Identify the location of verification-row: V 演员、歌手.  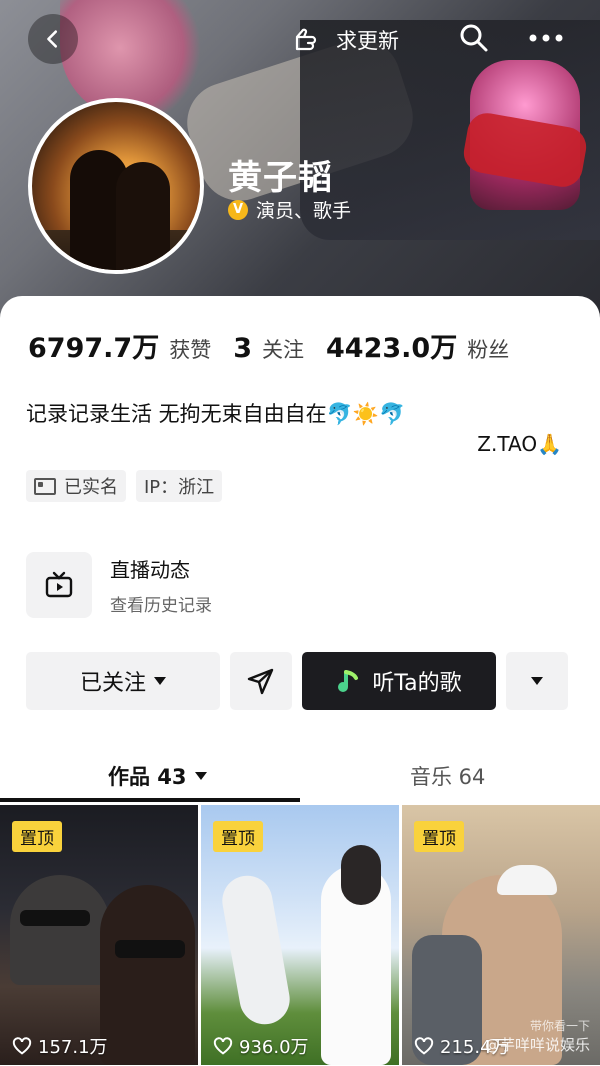
(289, 209).